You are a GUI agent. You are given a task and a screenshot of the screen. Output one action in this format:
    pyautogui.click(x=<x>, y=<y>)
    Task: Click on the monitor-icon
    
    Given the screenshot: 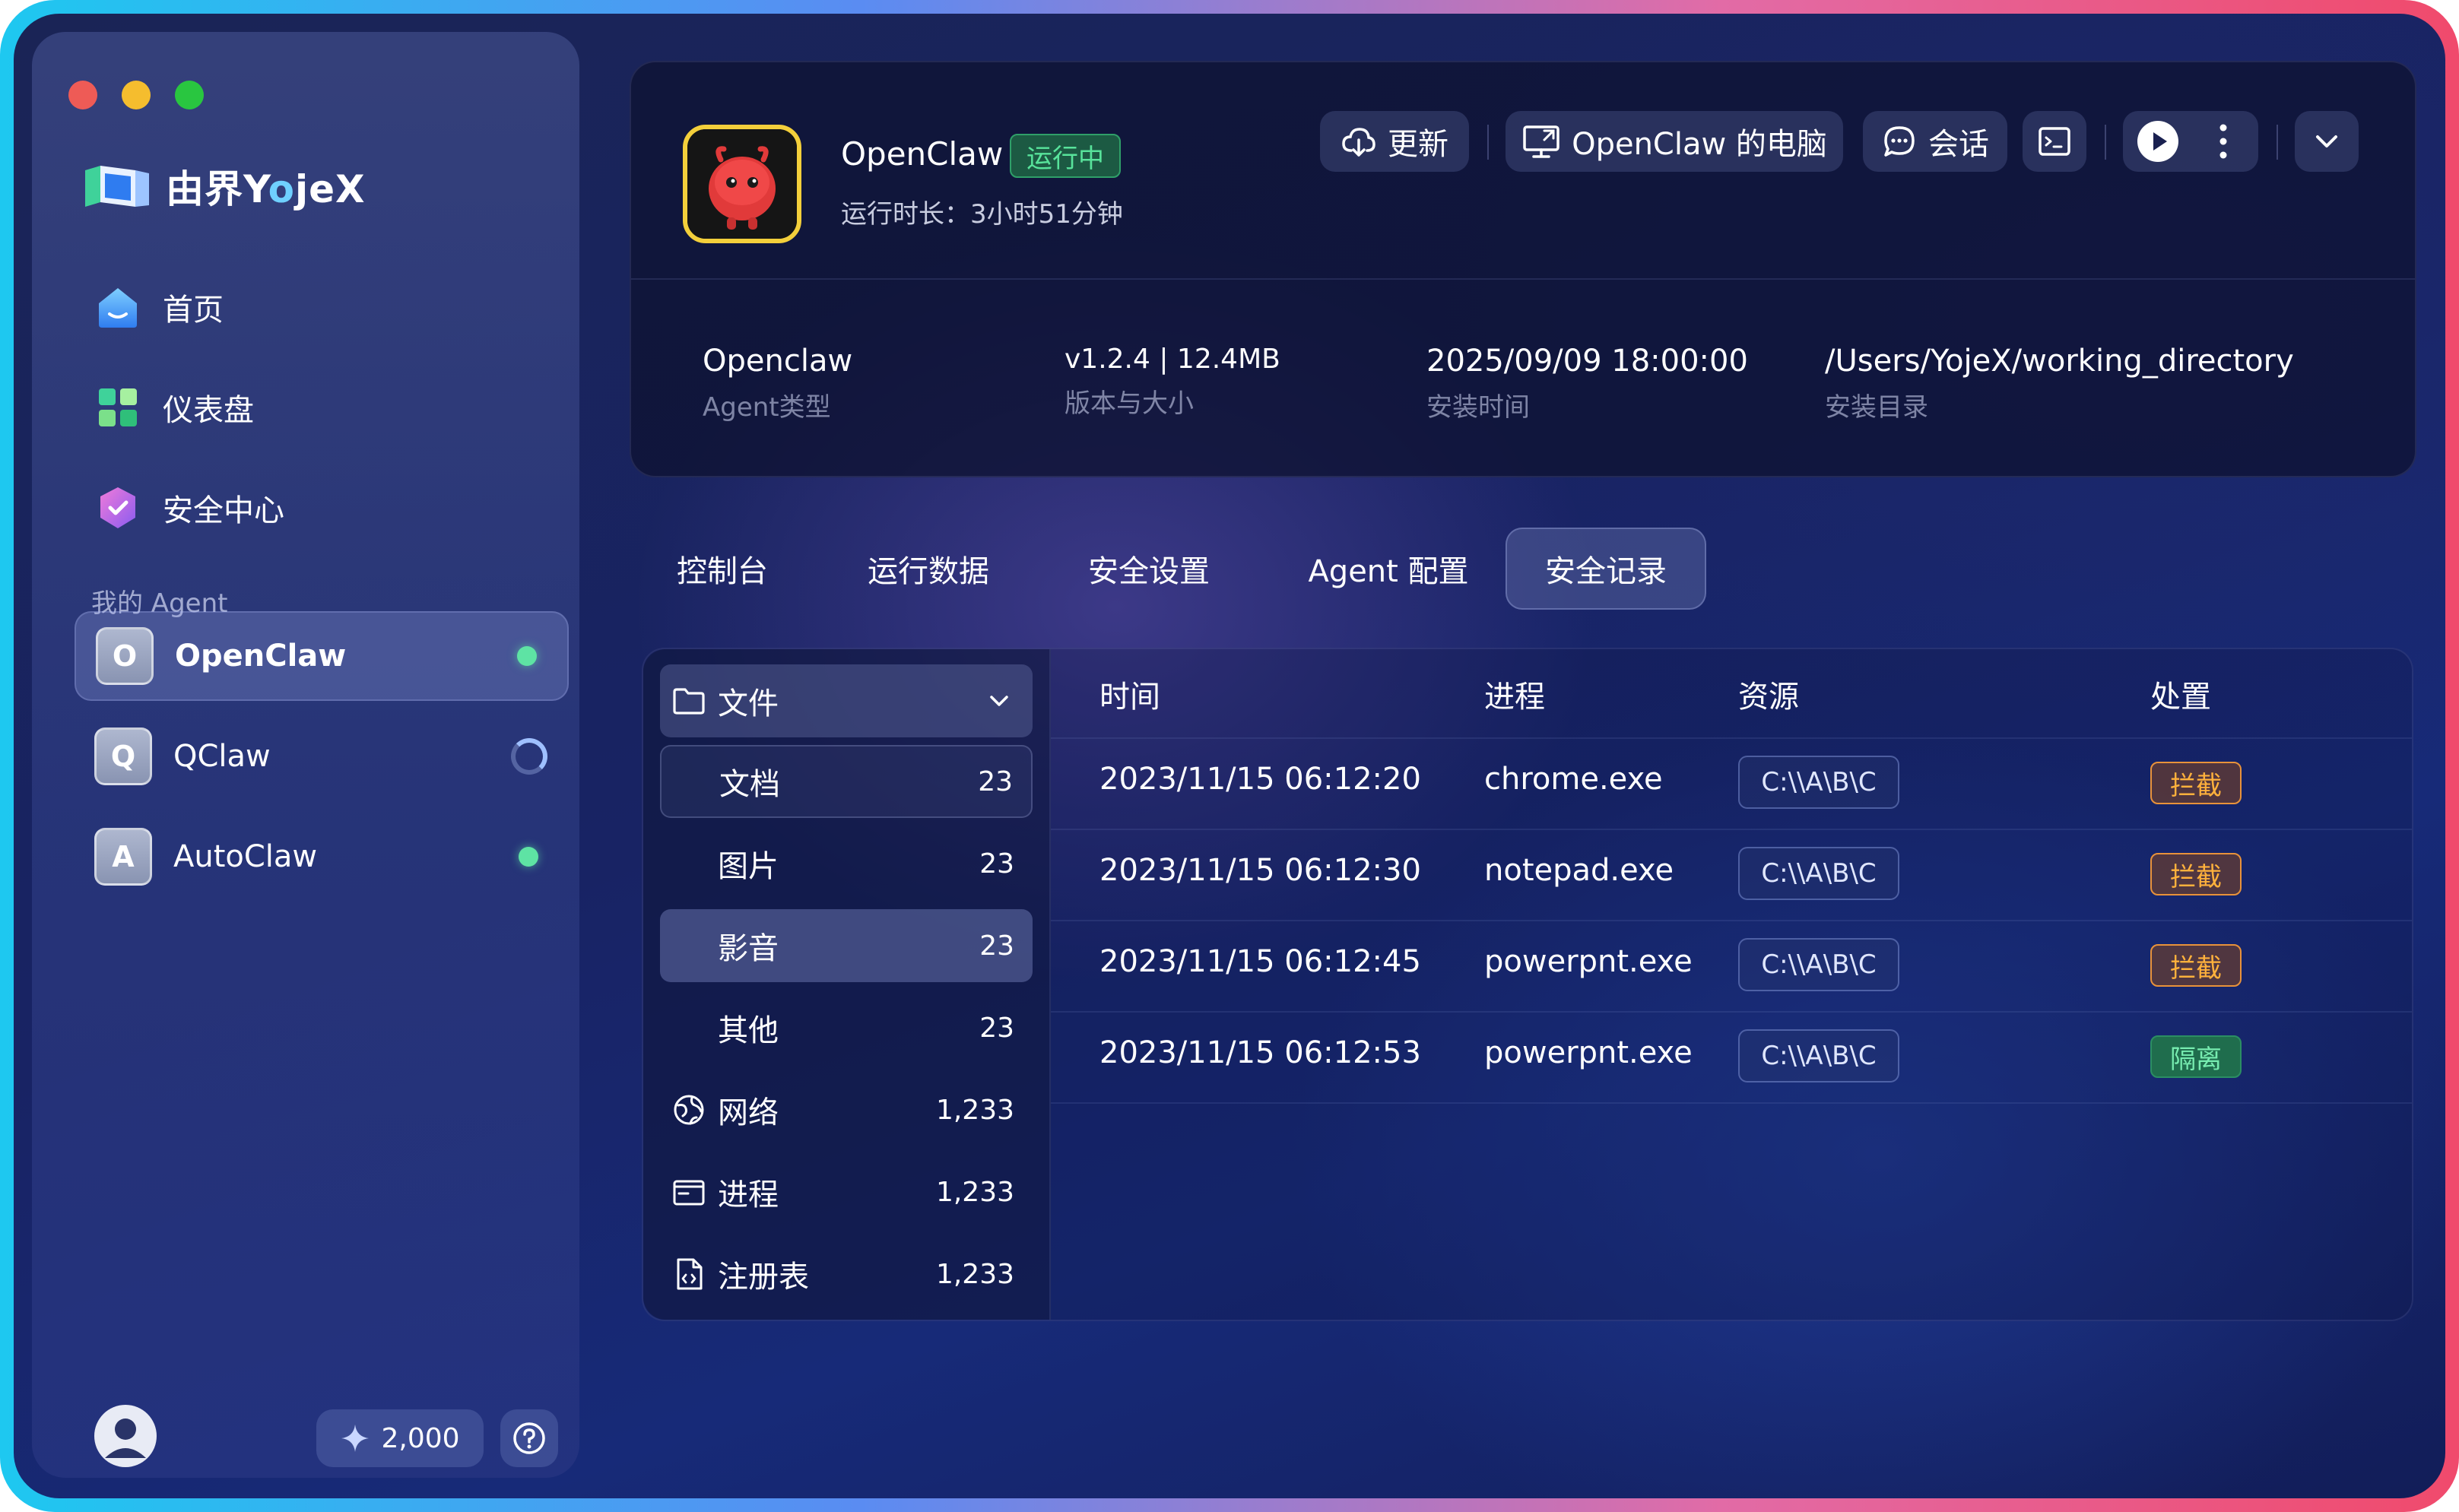 What is the action you would take?
    pyautogui.click(x=1541, y=141)
    